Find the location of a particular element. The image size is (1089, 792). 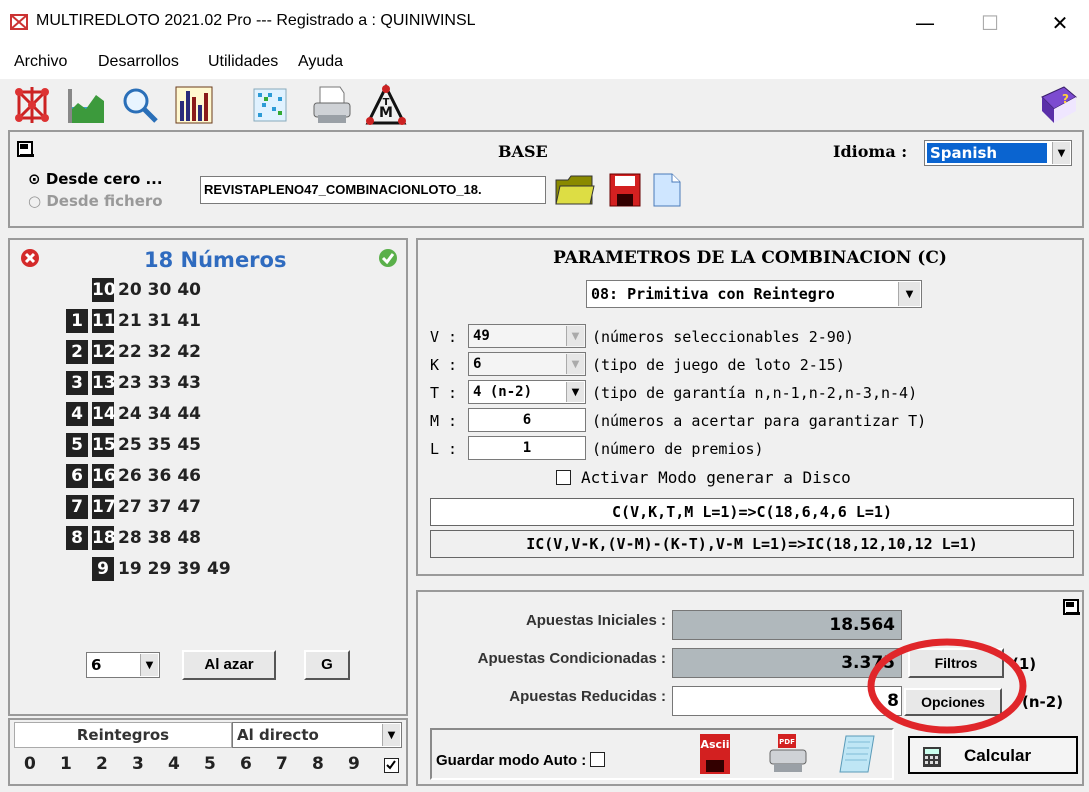

number-selected: 16 is located at coordinates (104, 476).